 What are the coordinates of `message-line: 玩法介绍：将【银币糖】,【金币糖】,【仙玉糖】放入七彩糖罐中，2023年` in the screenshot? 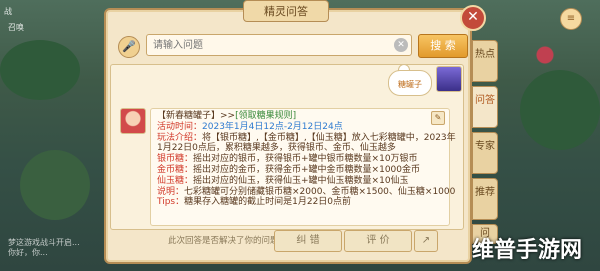 It's located at (306, 138).